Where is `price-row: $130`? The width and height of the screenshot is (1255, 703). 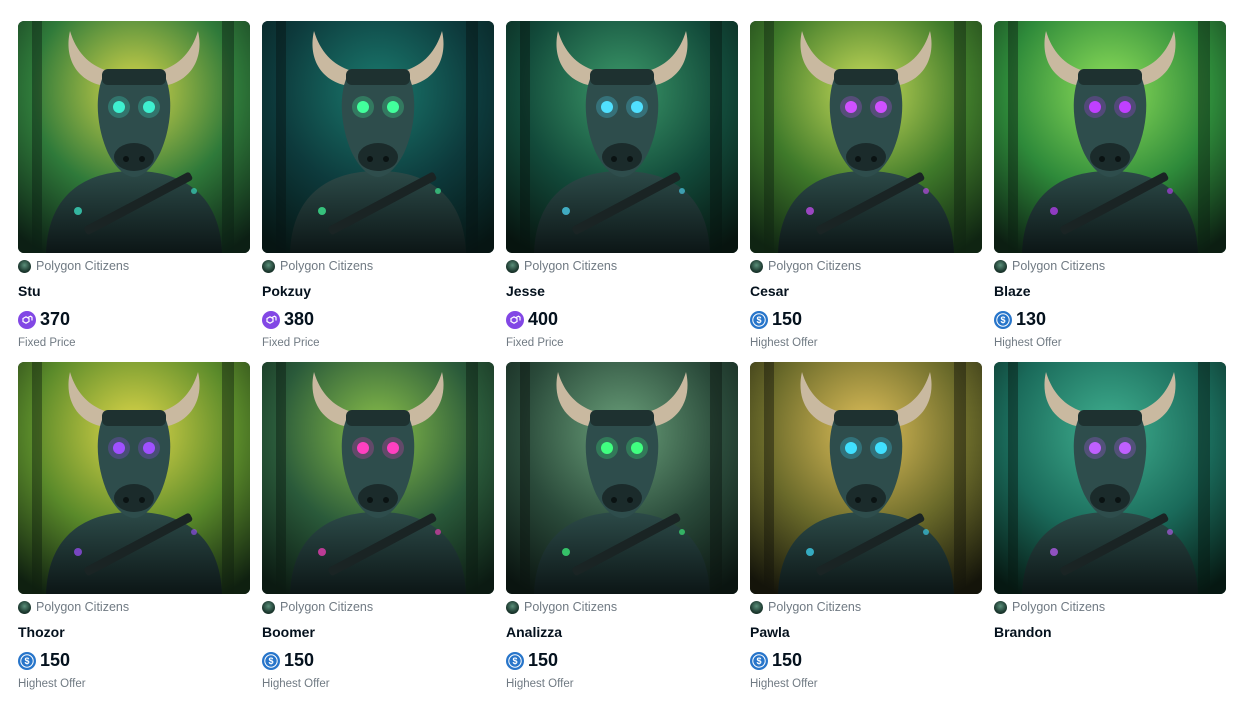 price-row: $130 is located at coordinates (1110, 319).